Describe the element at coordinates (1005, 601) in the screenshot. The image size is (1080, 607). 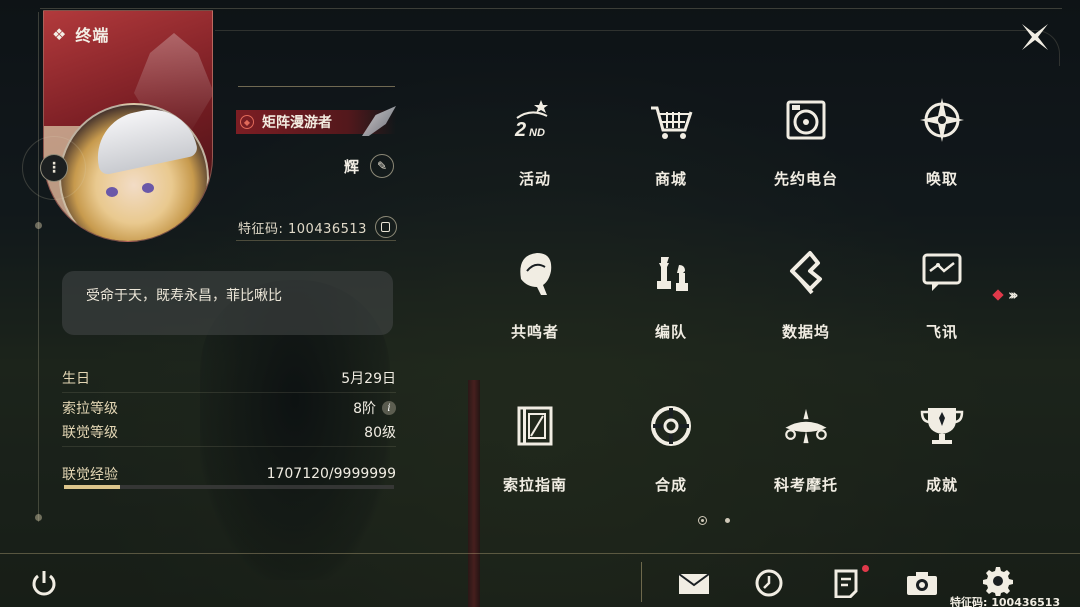
I see `footer-uid: 特征码: 100436513` at that location.